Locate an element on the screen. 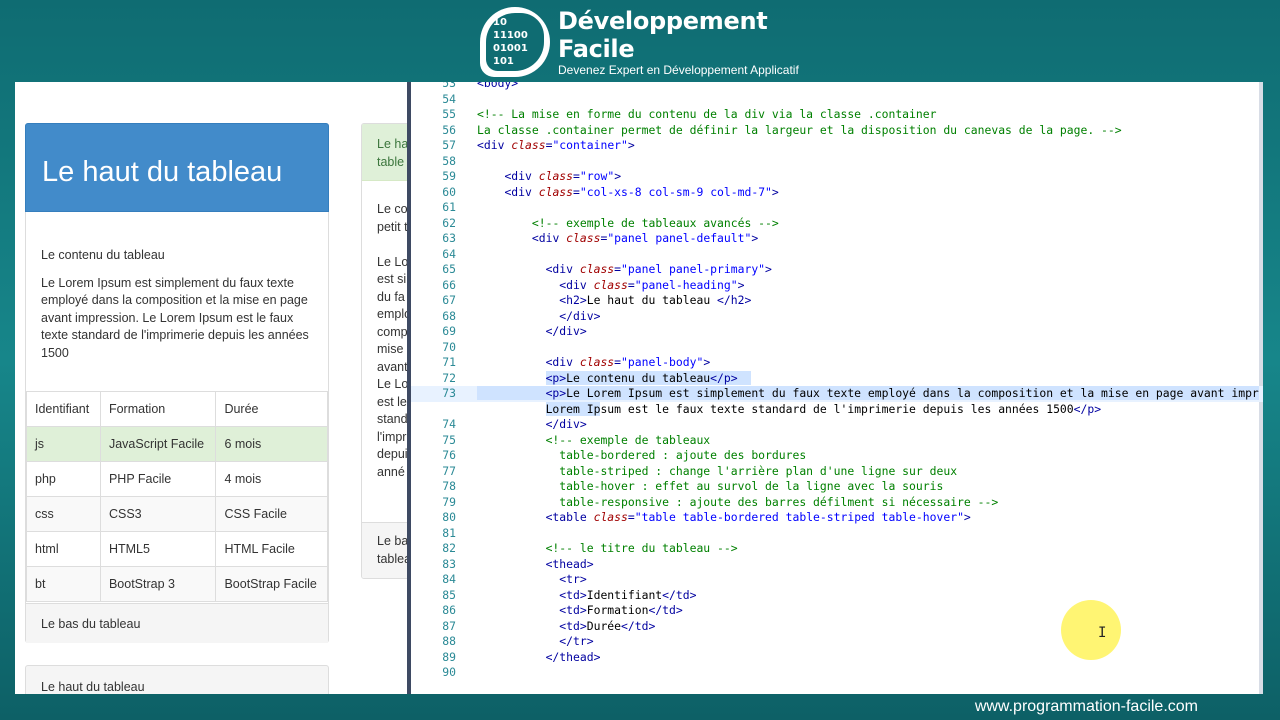 The image size is (1280, 720). code-line: 58 is located at coordinates (837, 162).